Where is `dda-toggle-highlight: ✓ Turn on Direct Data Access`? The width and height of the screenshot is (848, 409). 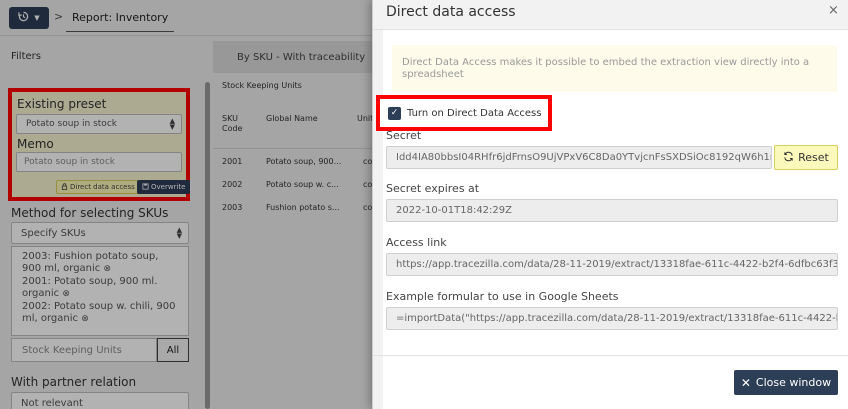
dda-toggle-highlight: ✓ Turn on Direct Data Access is located at coordinates (464, 113).